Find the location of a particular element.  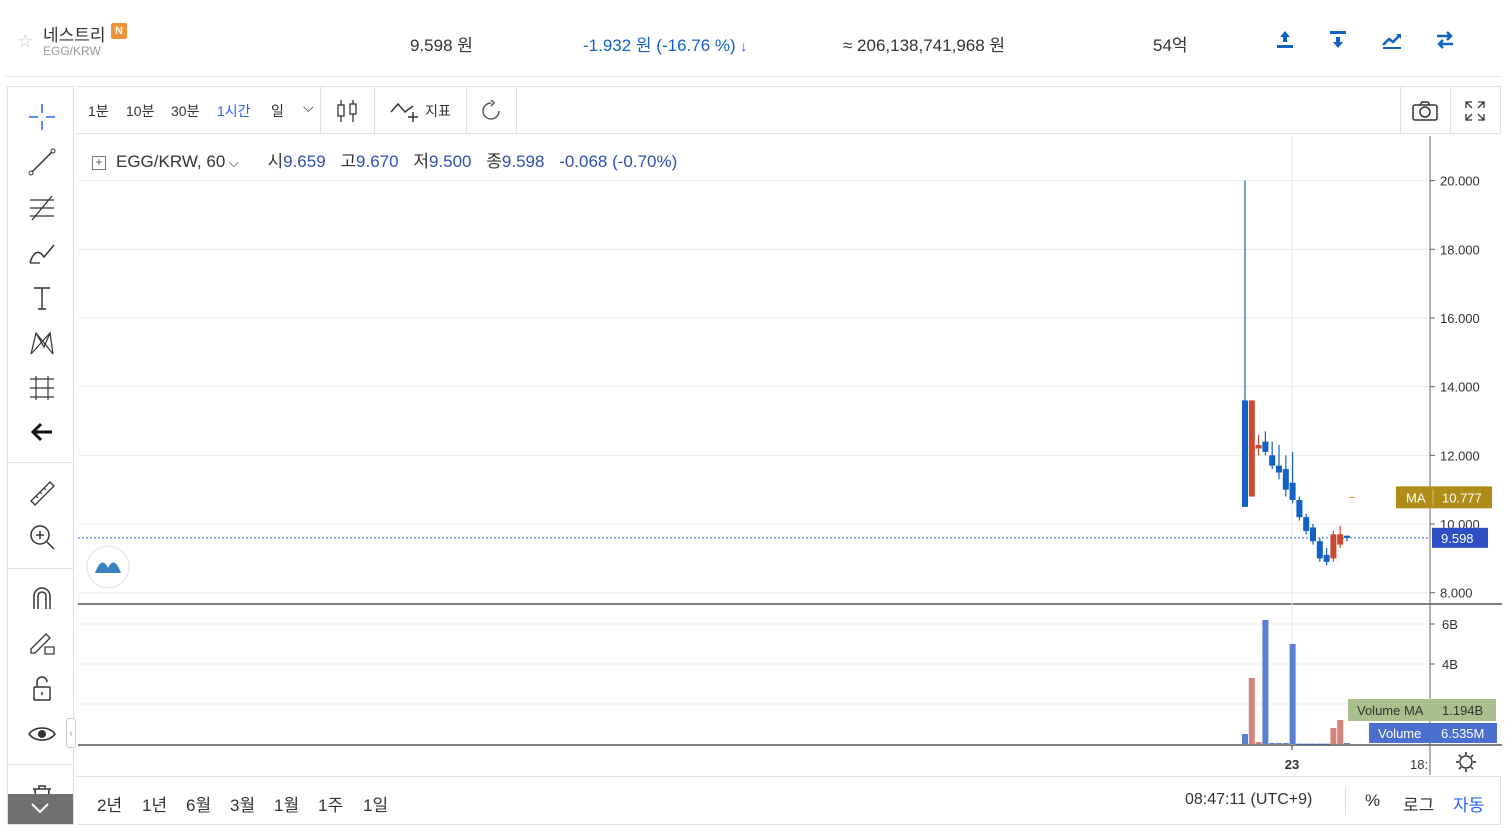

range-6m: 6월 is located at coordinates (198, 803).